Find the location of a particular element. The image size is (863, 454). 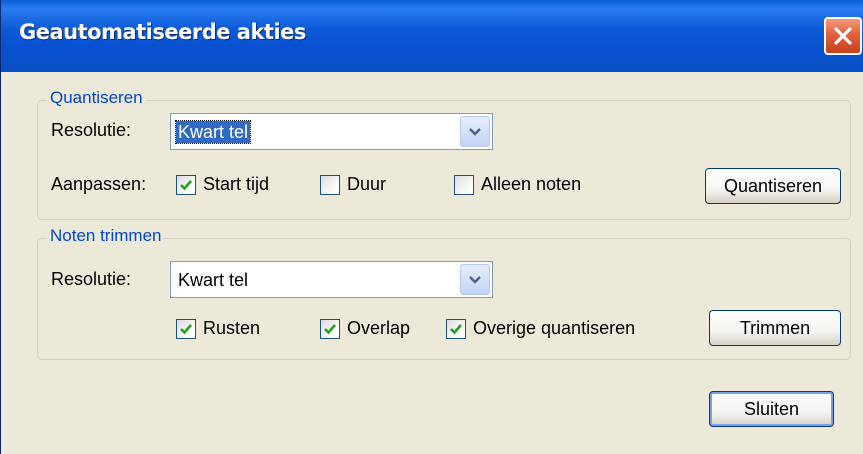

quantize-resolution-value: Kwart tel is located at coordinates (213, 132).